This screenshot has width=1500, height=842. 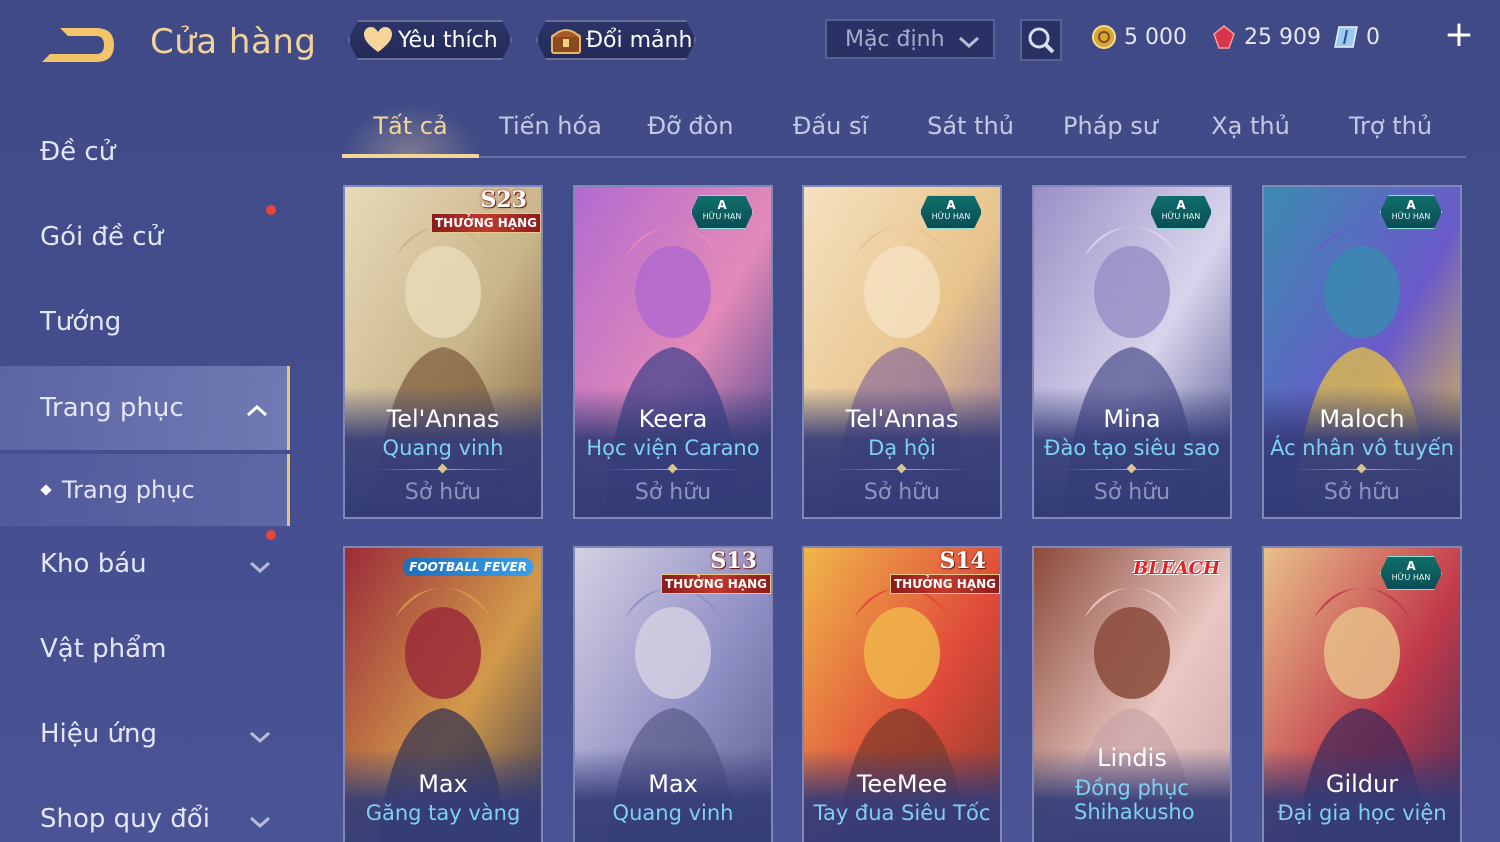 What do you see at coordinates (1346, 37) in the screenshot?
I see `crystal-ticket-icon` at bounding box center [1346, 37].